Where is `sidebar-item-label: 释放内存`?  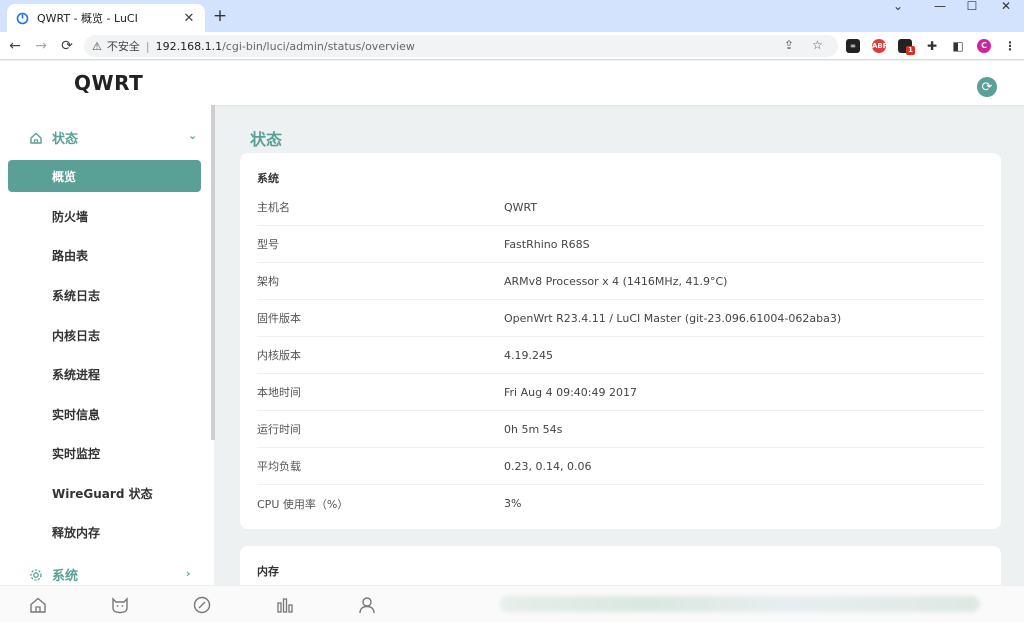 sidebar-item-label: 释放内存 is located at coordinates (76, 532).